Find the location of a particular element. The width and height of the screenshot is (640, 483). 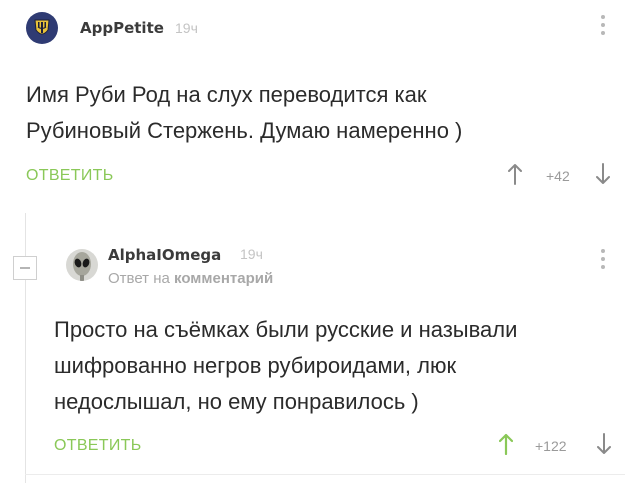

comment-text-line: Имя Руби Род на слух переводится как is located at coordinates (226, 94).